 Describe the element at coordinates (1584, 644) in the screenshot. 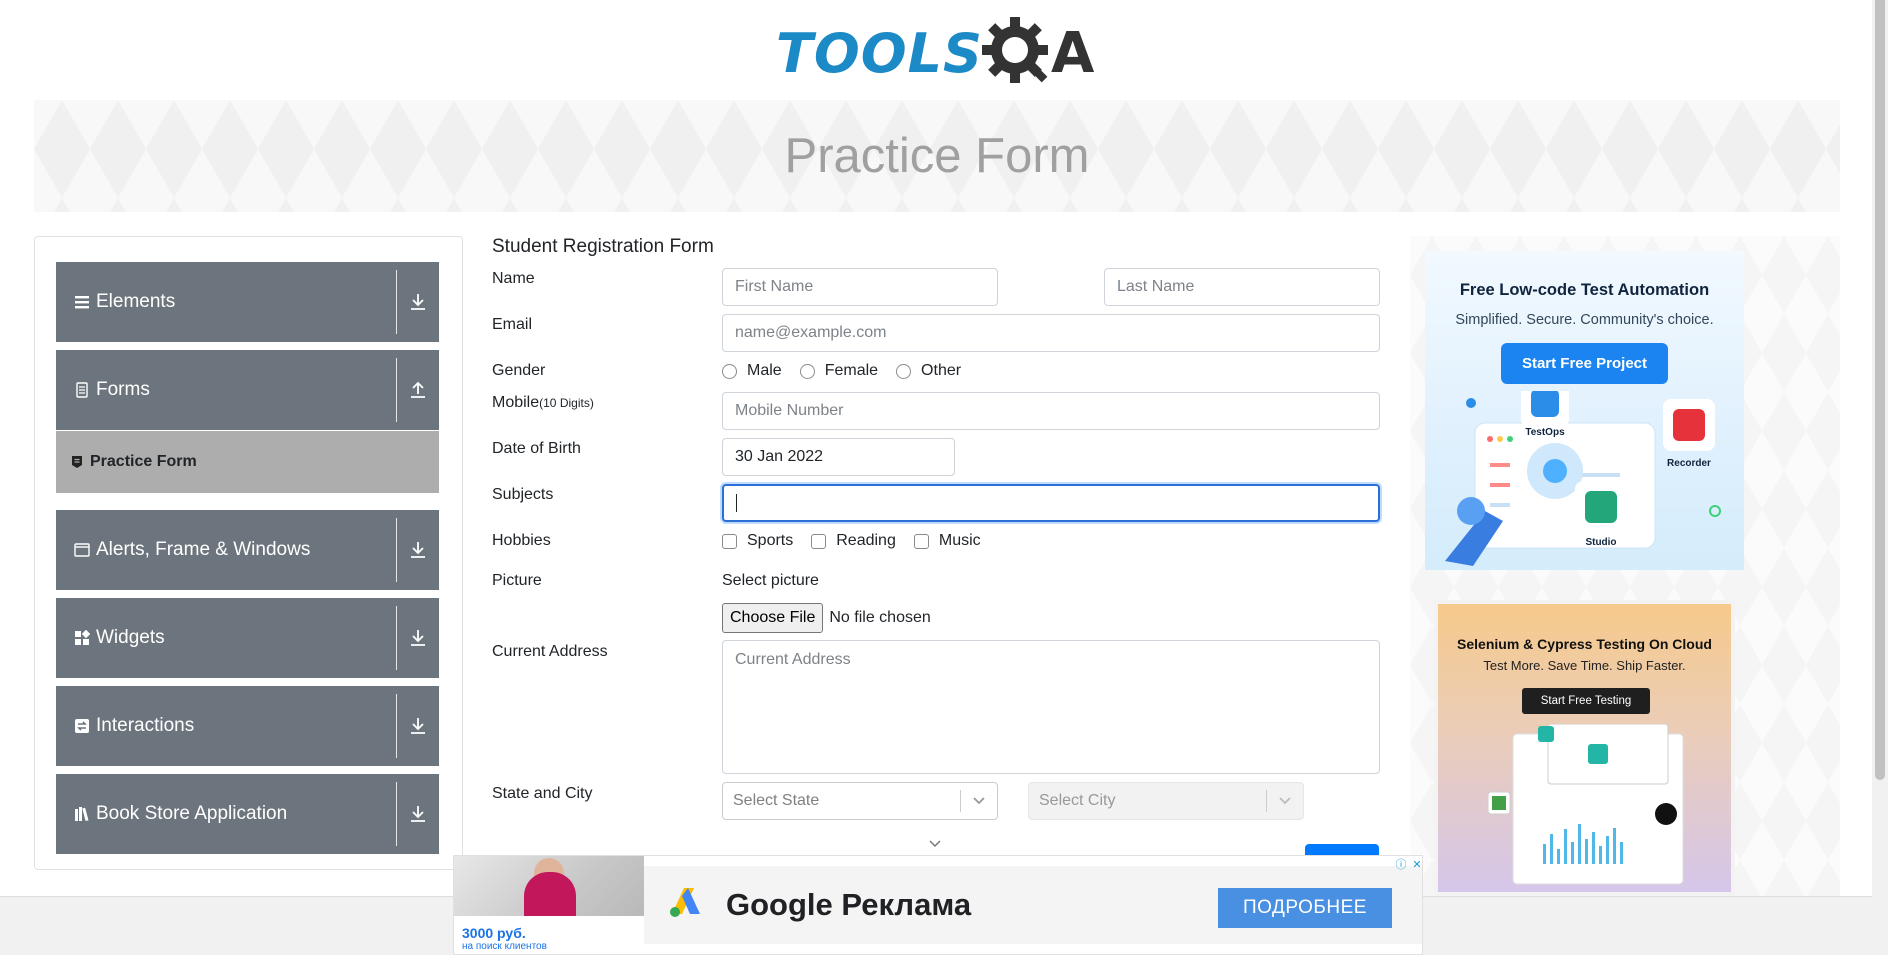

I see `ad-title: Selenium & Cypress Testing On Cloud` at that location.